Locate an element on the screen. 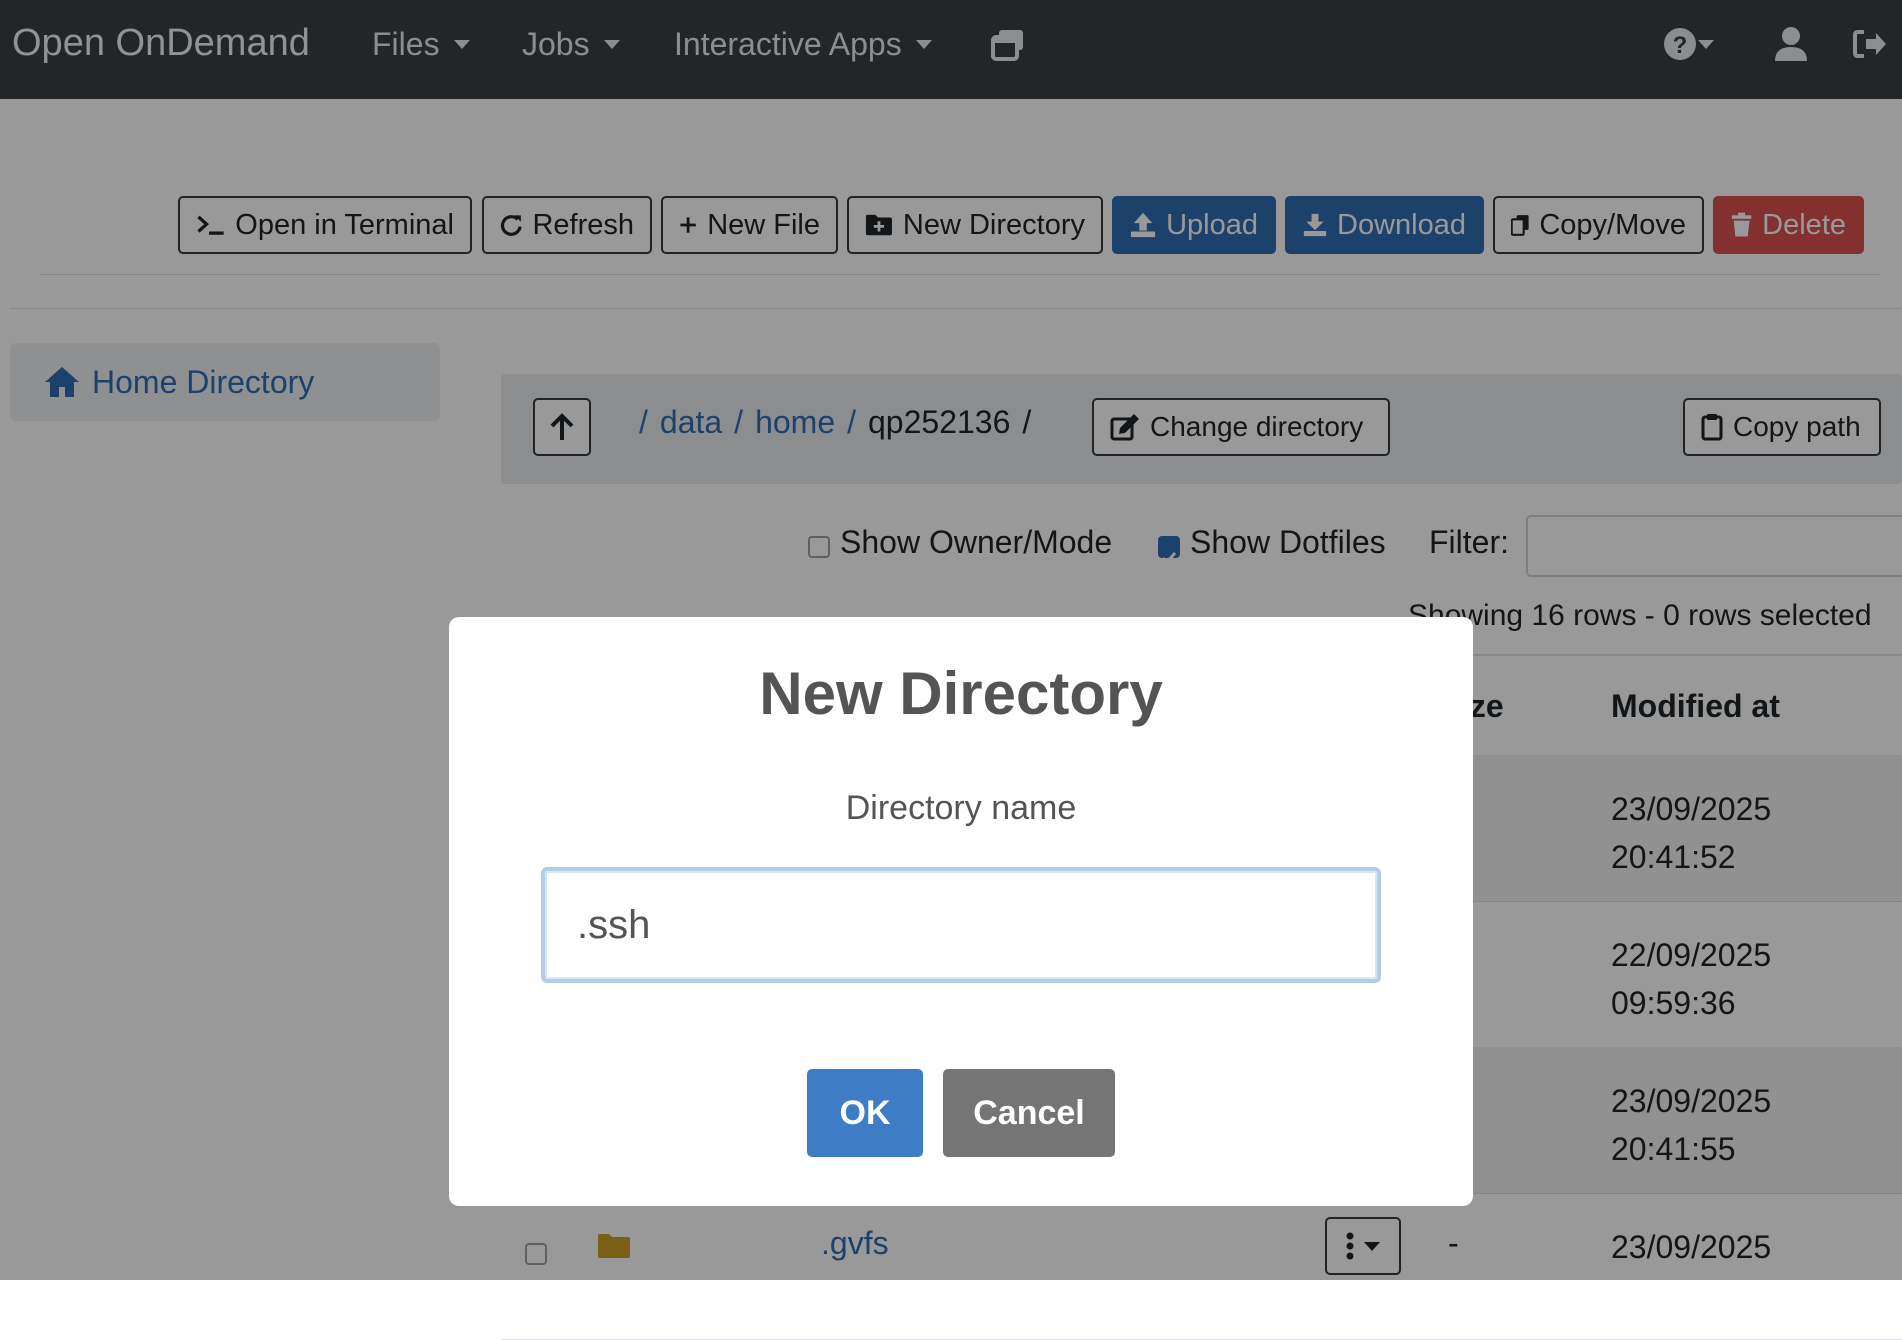 The width and height of the screenshot is (1902, 1340). directory-name-input is located at coordinates (961, 925).